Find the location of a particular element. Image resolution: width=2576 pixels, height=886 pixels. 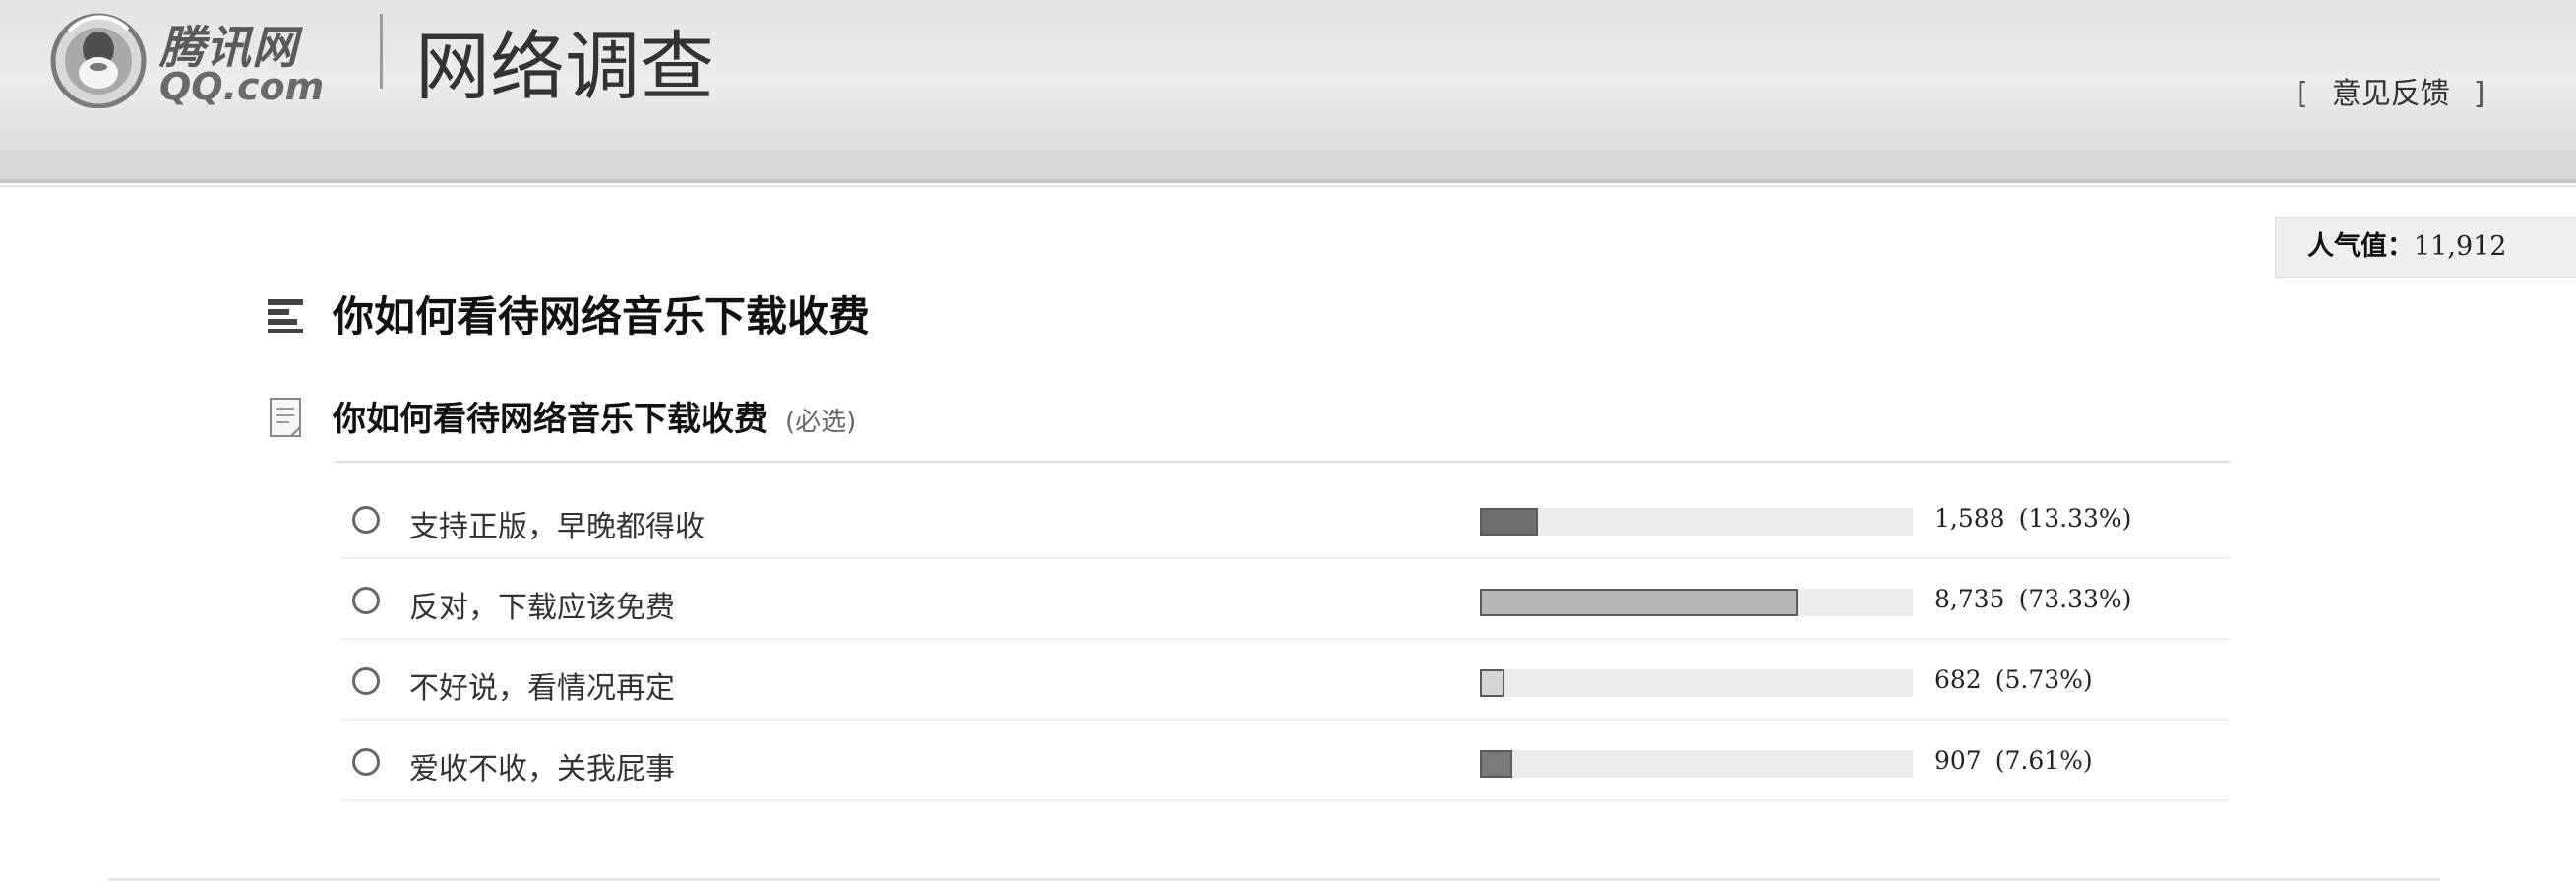

list-icon is located at coordinates (285, 315).